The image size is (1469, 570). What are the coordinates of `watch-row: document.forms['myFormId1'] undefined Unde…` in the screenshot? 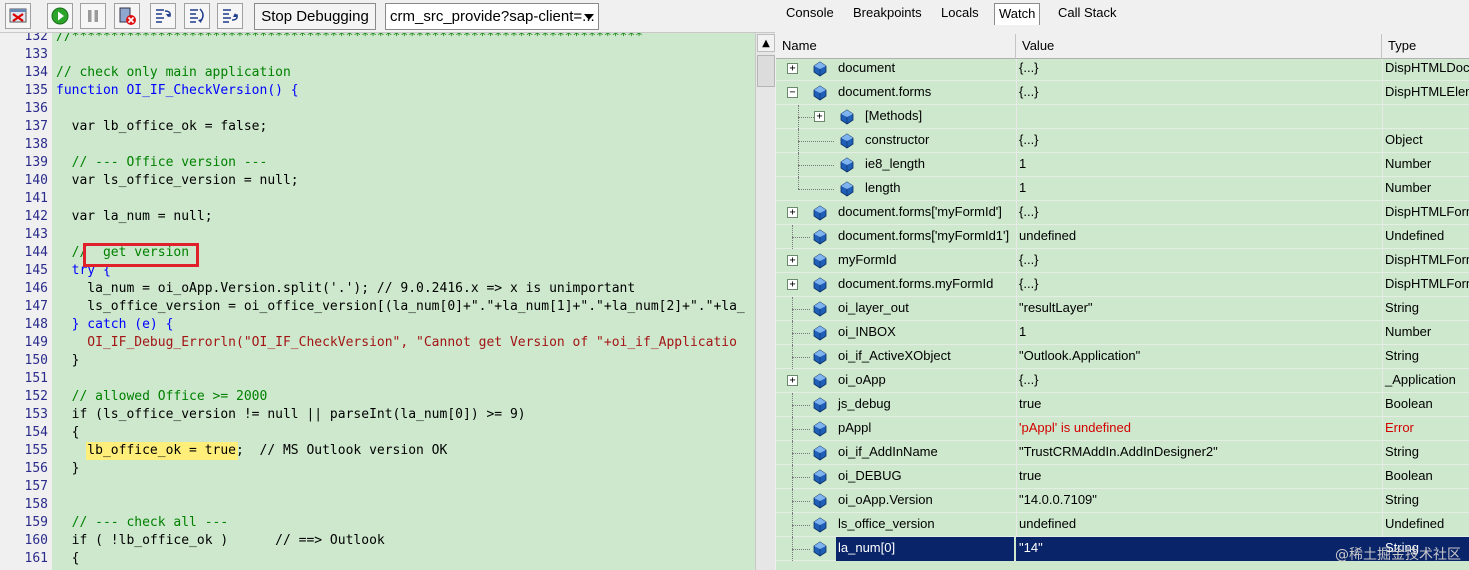 It's located at (1122, 237).